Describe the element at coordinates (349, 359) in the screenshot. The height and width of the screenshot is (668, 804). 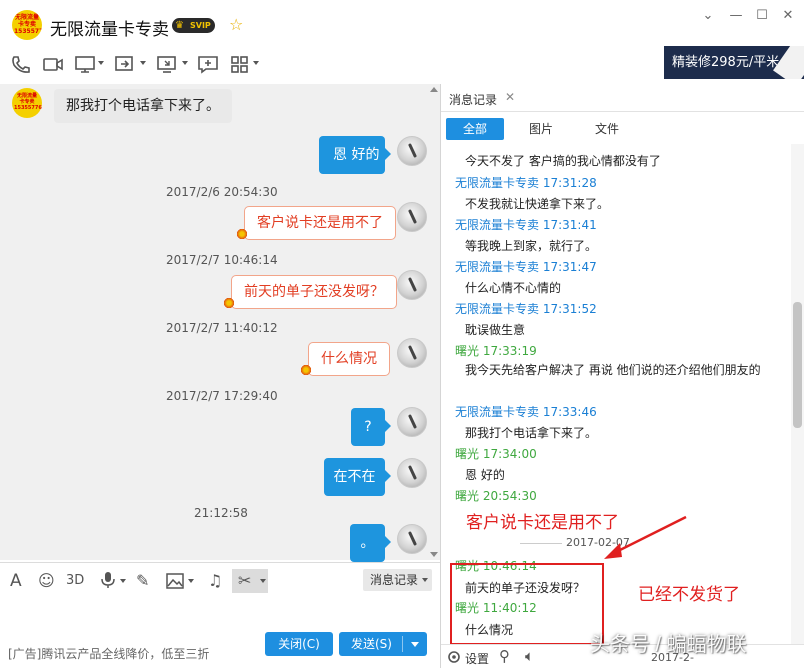
I see `outgoing-message: 什么情况` at that location.